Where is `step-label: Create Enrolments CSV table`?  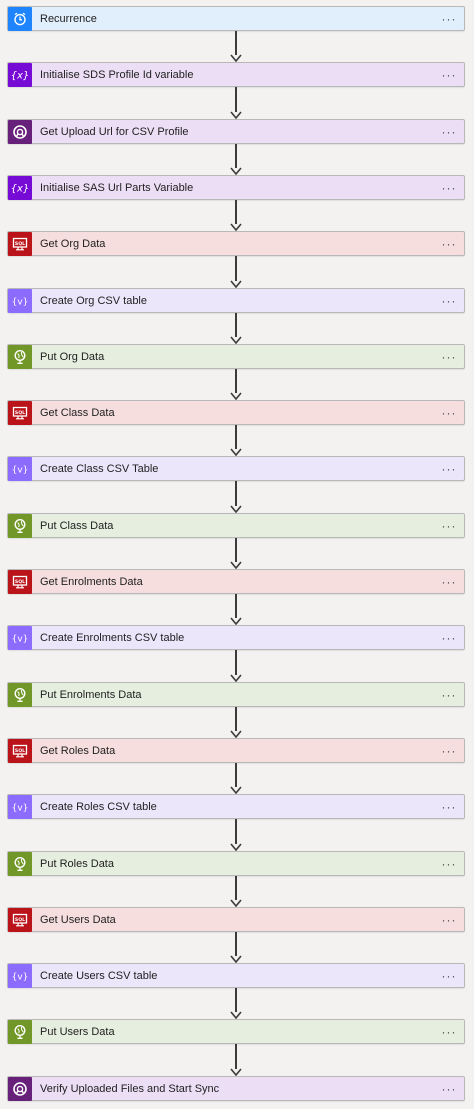
step-label: Create Enrolments CSV table is located at coordinates (112, 637).